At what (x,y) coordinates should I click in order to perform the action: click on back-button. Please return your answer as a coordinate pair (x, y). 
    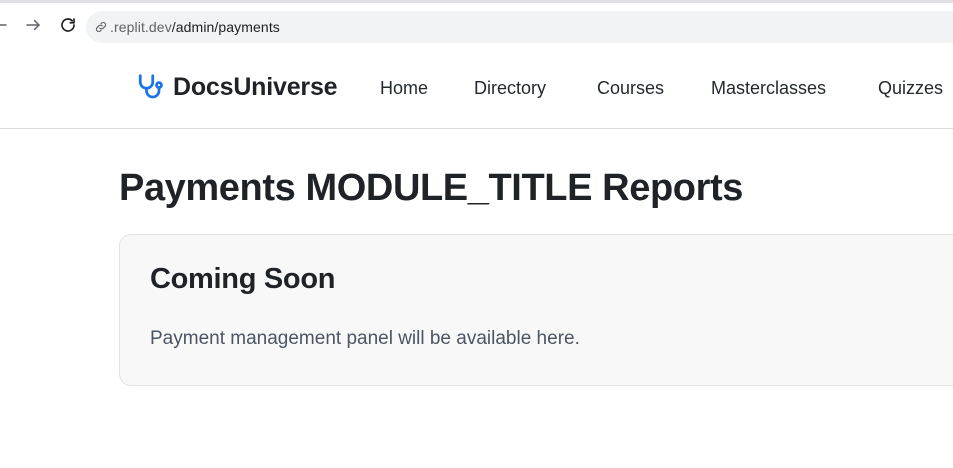
    Looking at the image, I should click on (6, 25).